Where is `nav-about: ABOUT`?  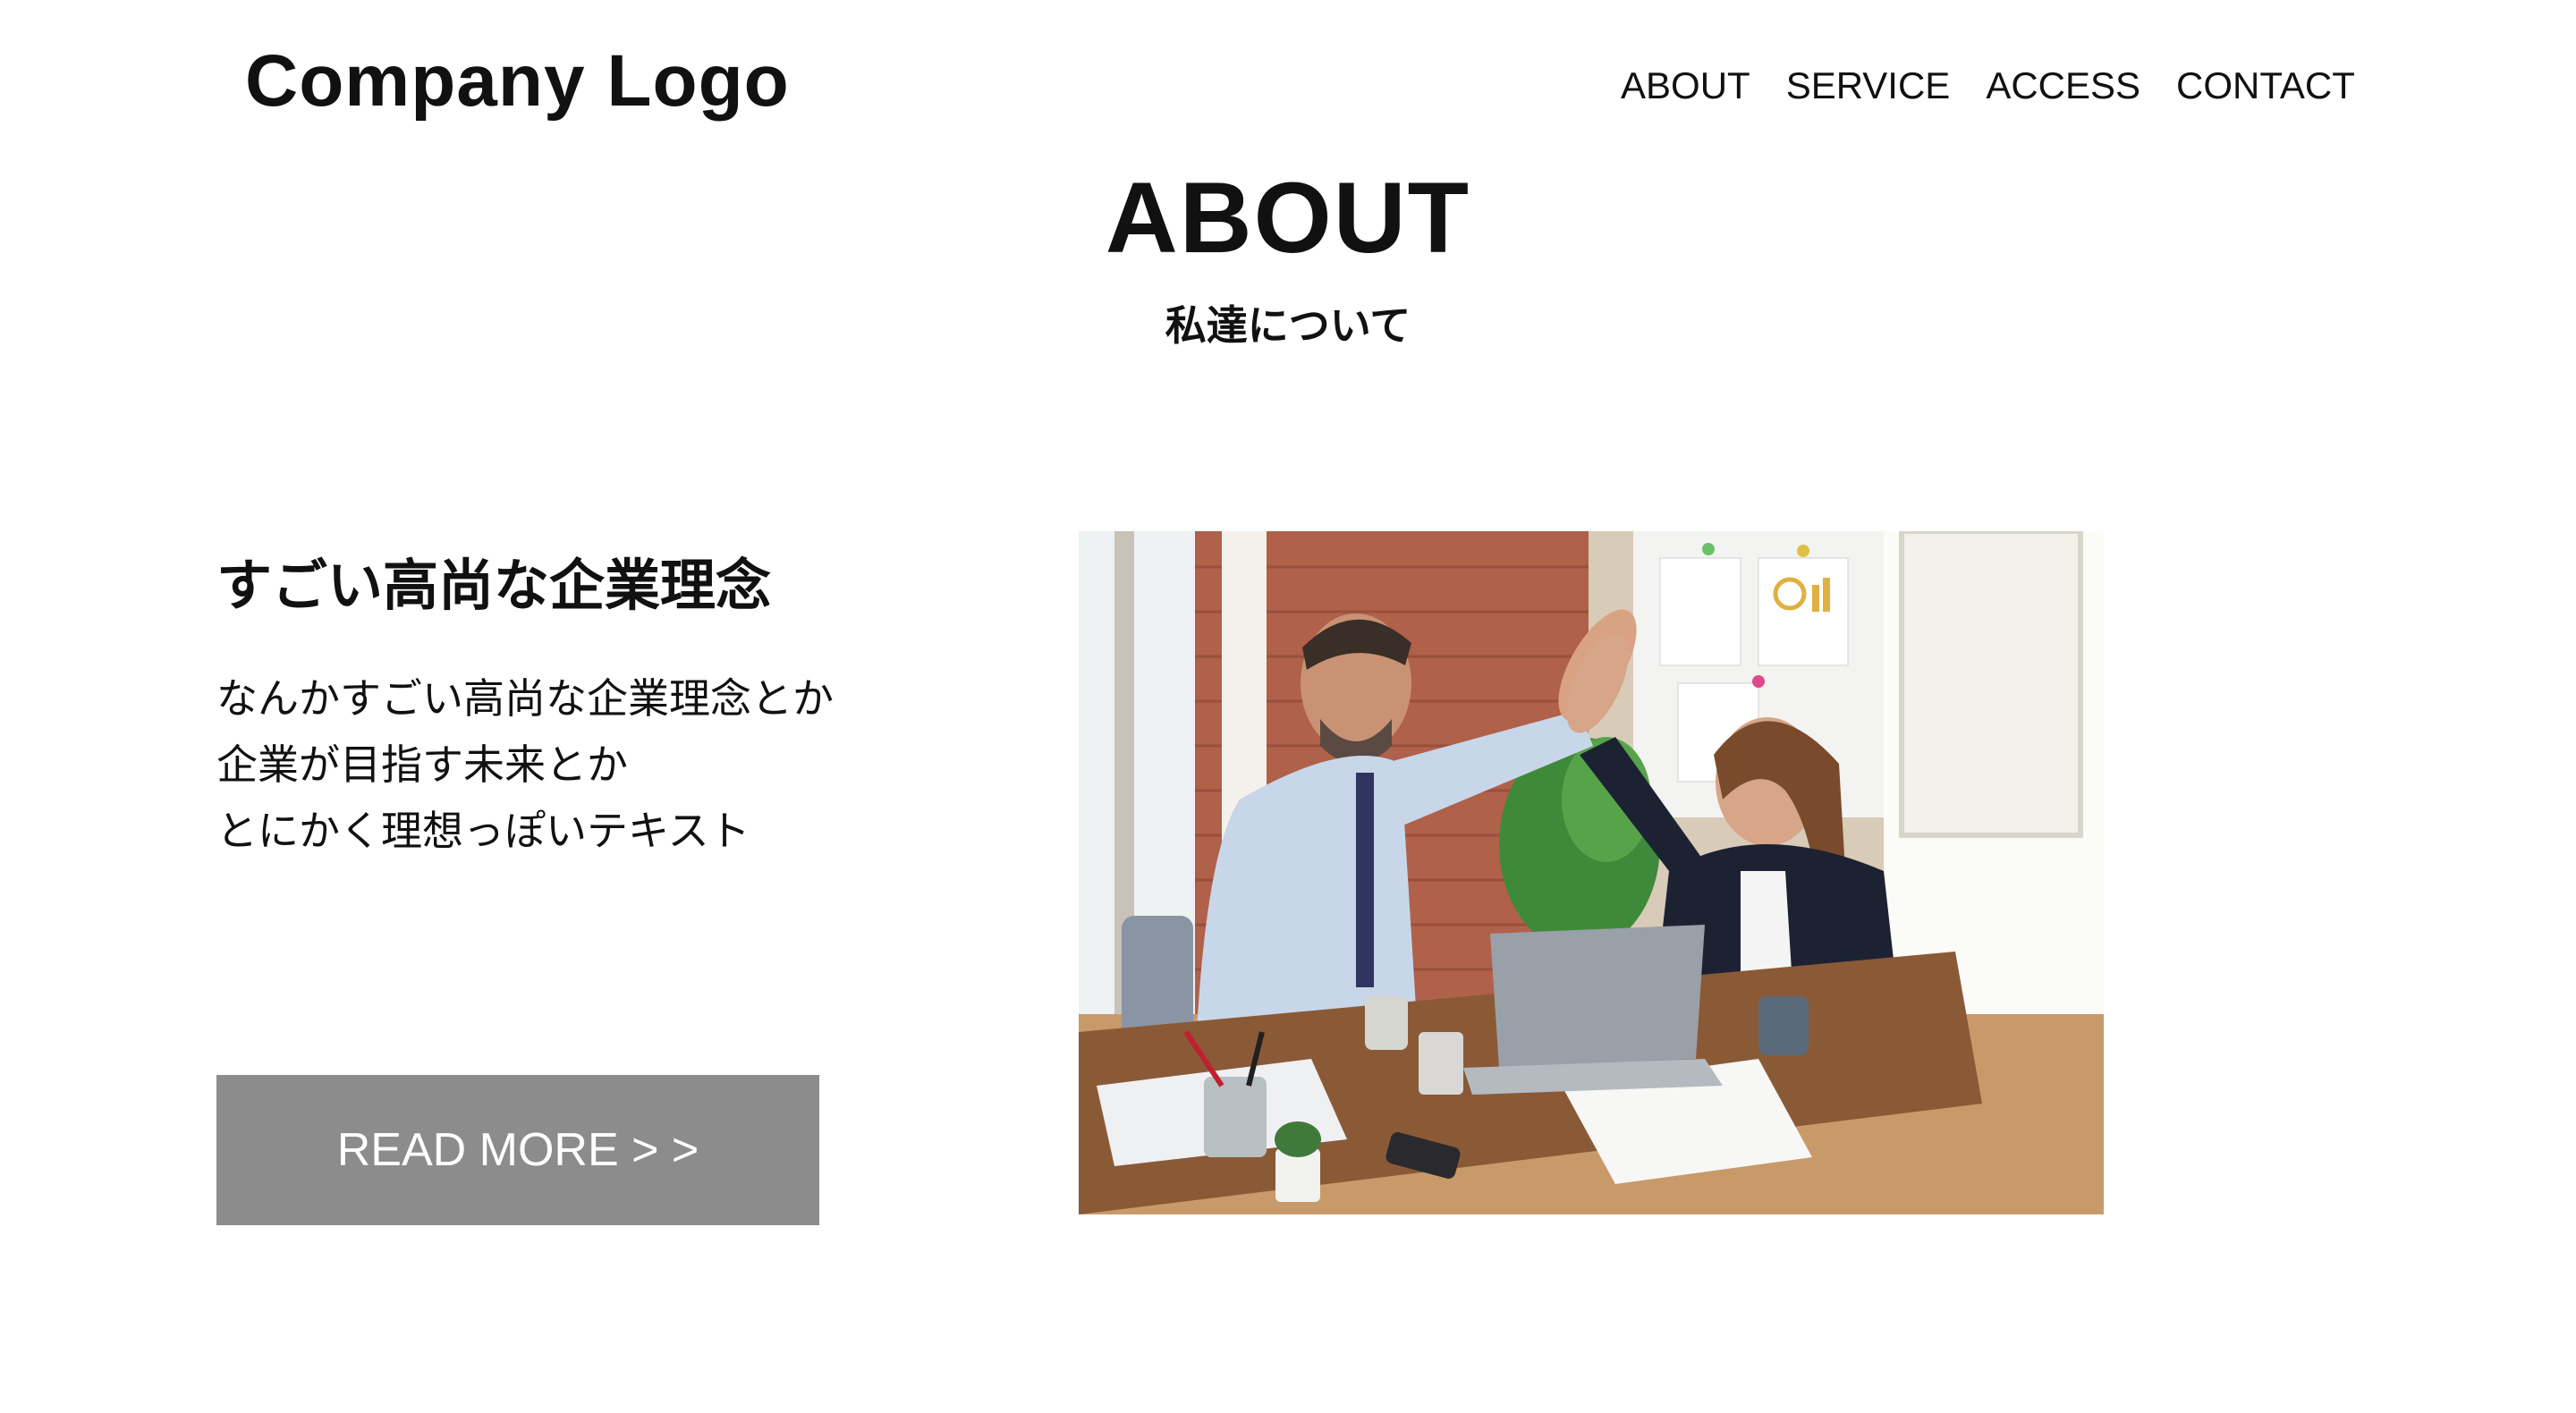 nav-about: ABOUT is located at coordinates (1685, 85).